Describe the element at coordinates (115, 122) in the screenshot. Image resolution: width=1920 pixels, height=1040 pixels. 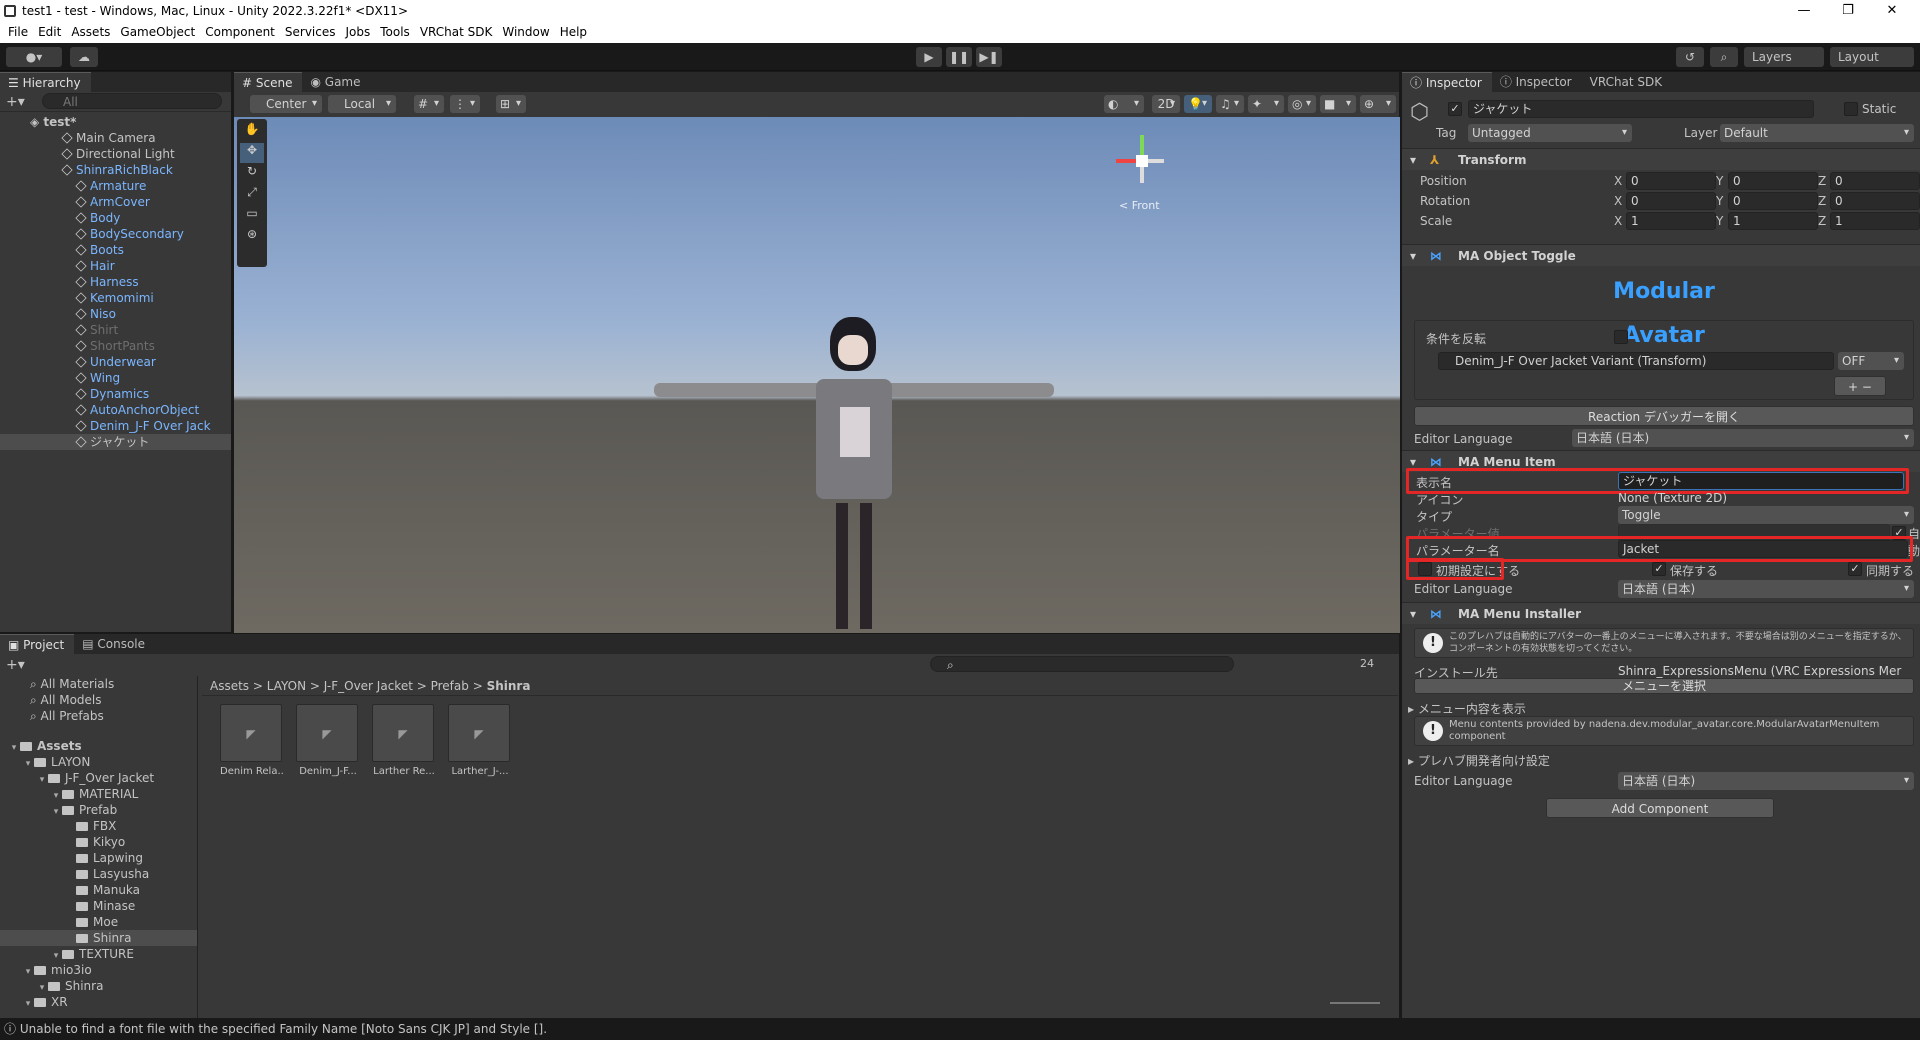
I see `scene-root-row: ◈ test*` at that location.